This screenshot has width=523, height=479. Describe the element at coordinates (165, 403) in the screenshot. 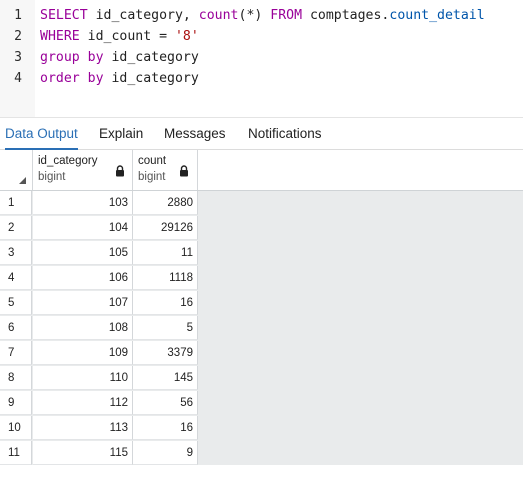

I see `cell-count: 56` at that location.